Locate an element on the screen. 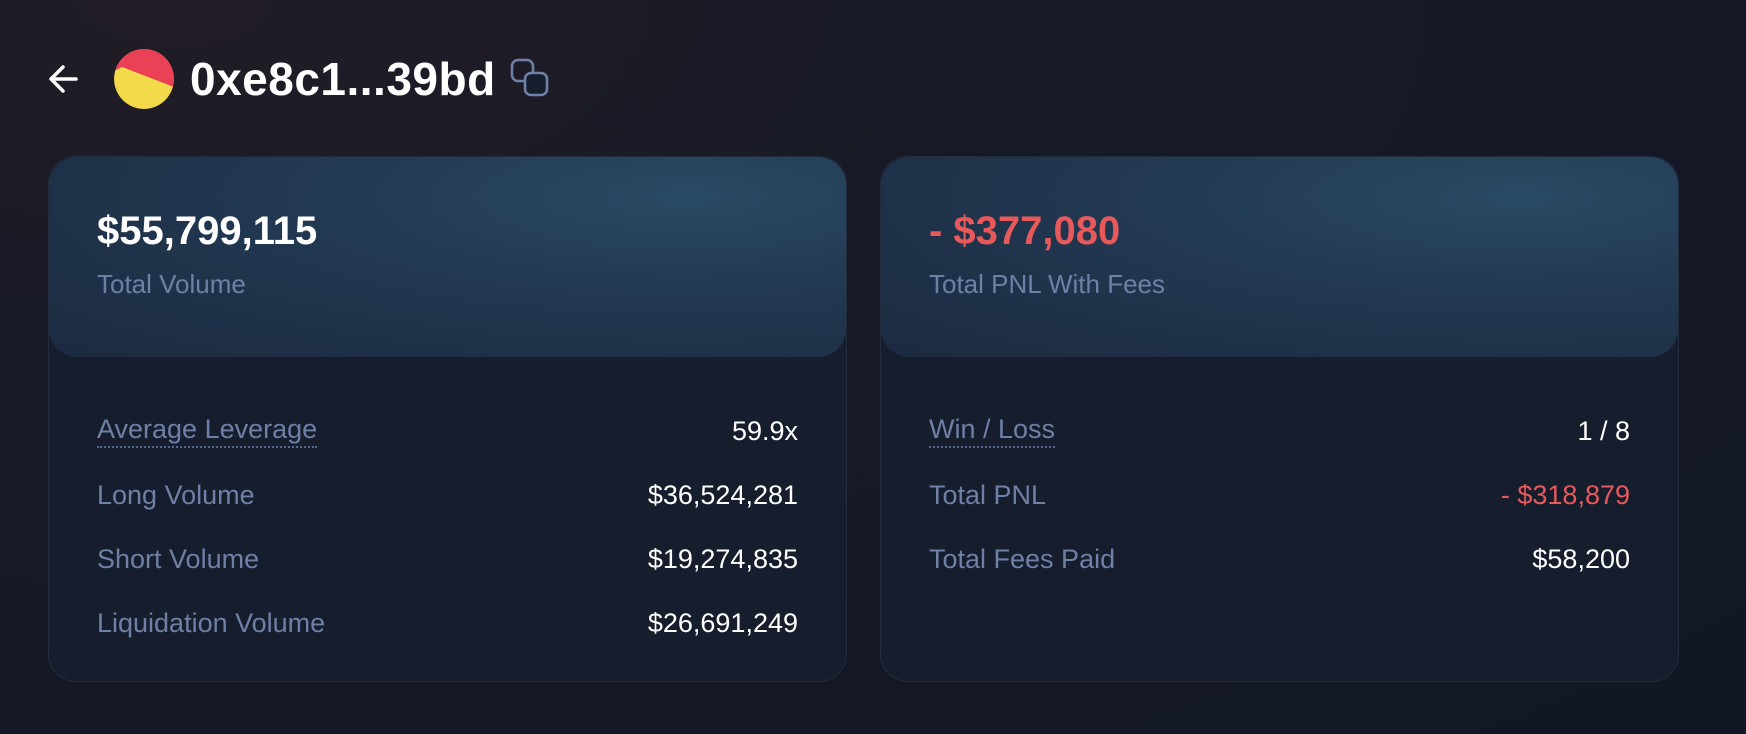  total-fees-paid-label: Total Fees Paid is located at coordinates (1022, 558).